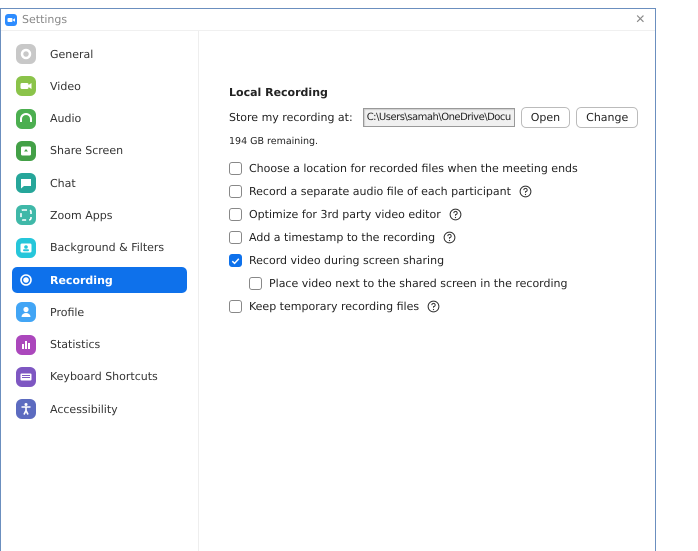 Image resolution: width=698 pixels, height=551 pixels. Describe the element at coordinates (274, 141) in the screenshot. I see `remaining-space-text: 194 GB remaining.` at that location.